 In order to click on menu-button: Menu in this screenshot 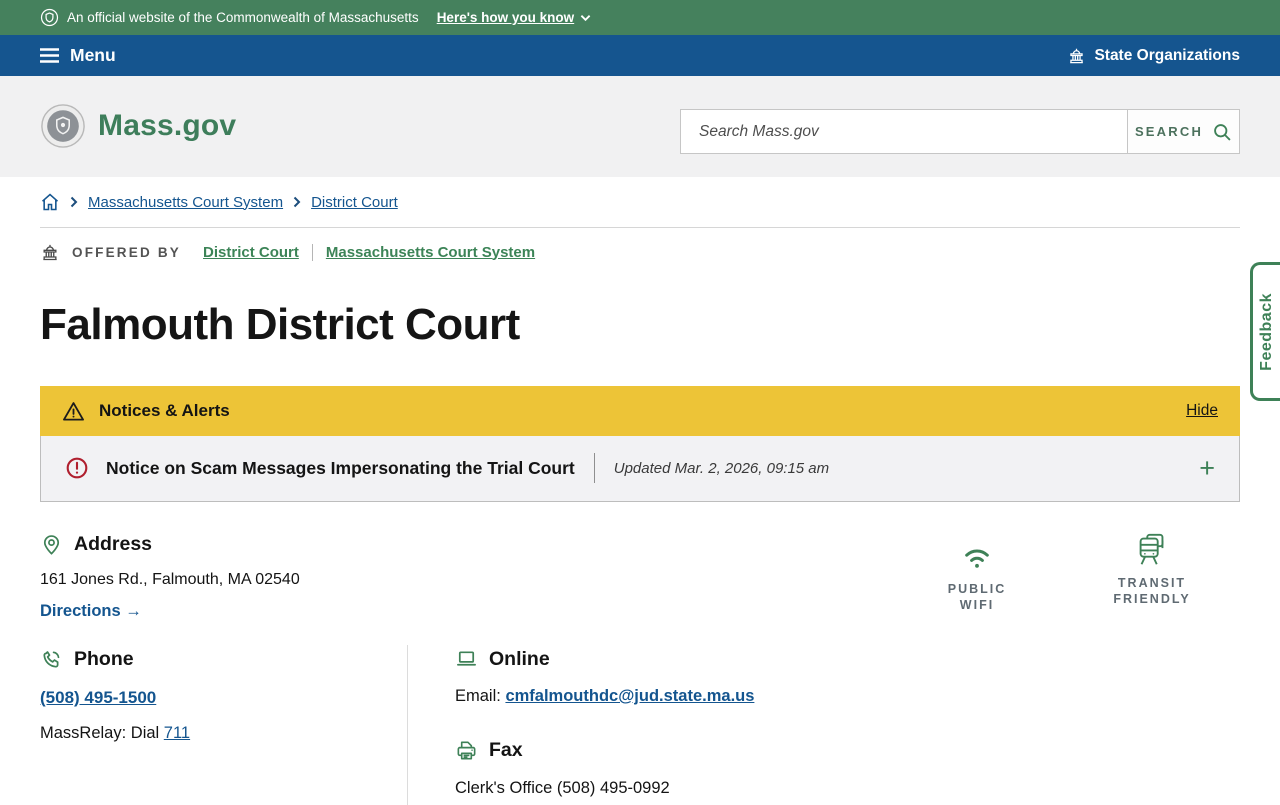, I will do `click(78, 55)`.